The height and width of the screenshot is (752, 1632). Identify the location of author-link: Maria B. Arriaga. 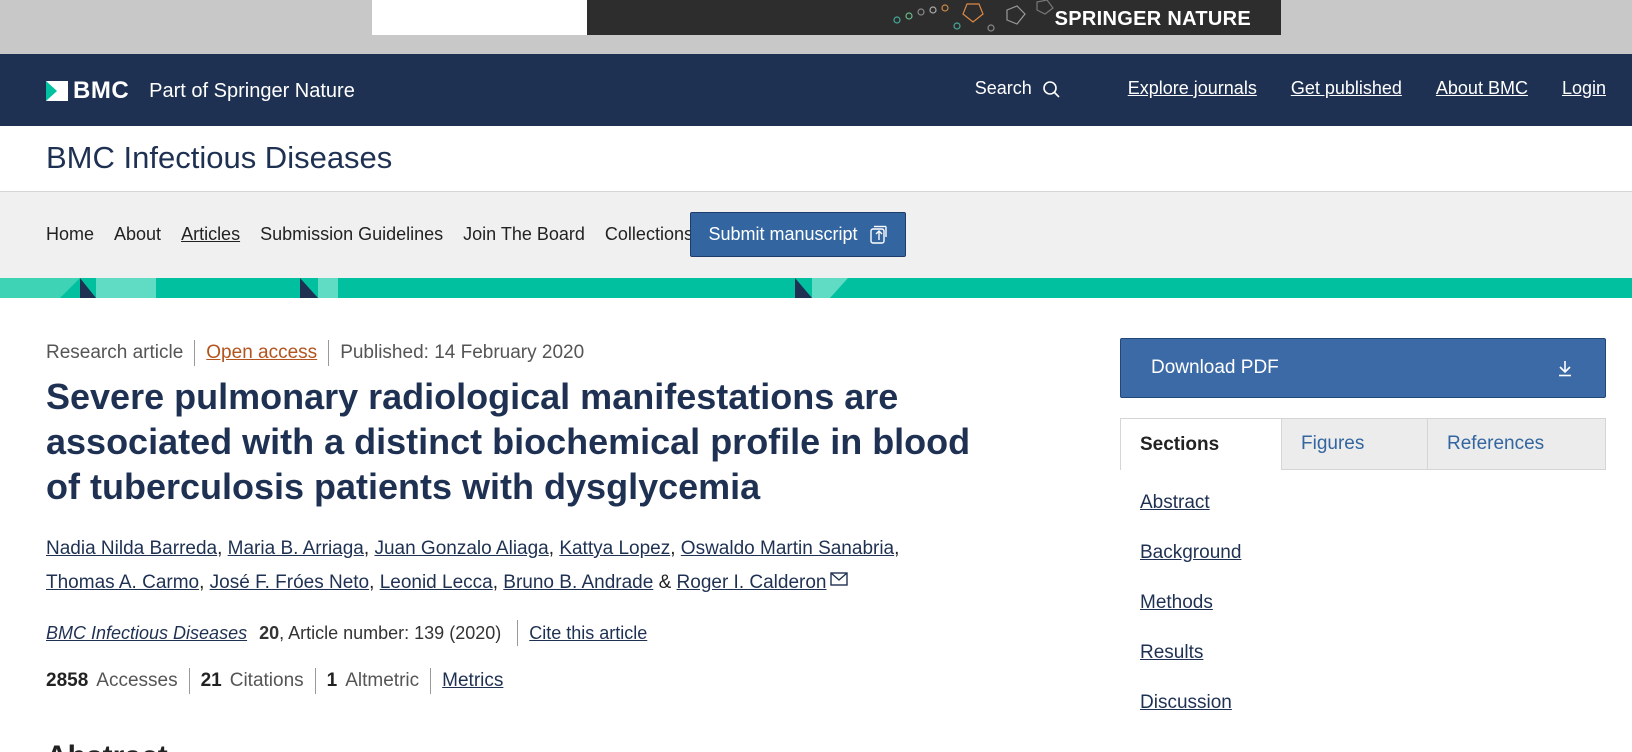
(296, 548).